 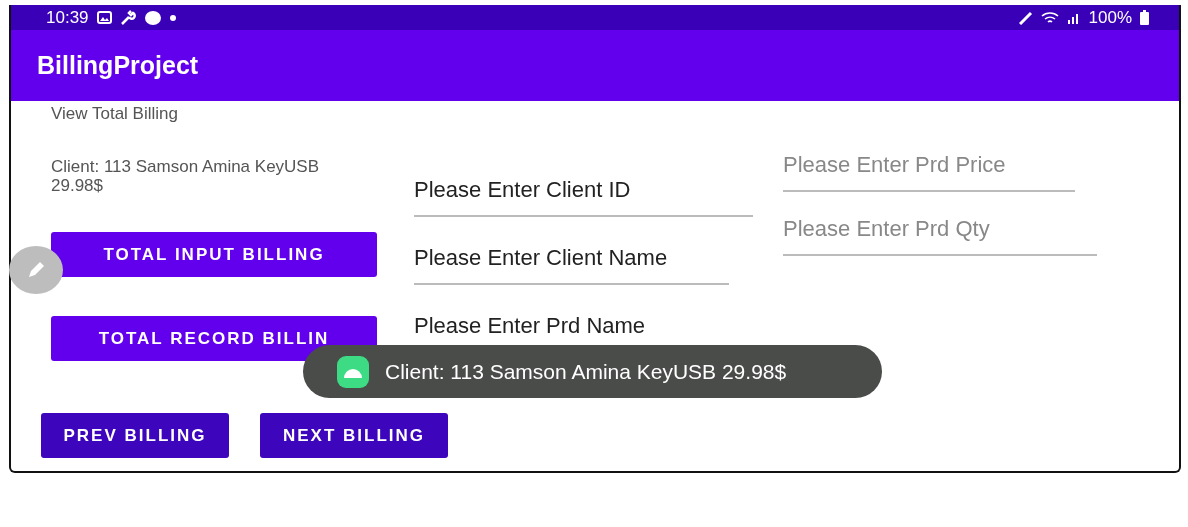 What do you see at coordinates (1144, 17) in the screenshot?
I see `battery-icon` at bounding box center [1144, 17].